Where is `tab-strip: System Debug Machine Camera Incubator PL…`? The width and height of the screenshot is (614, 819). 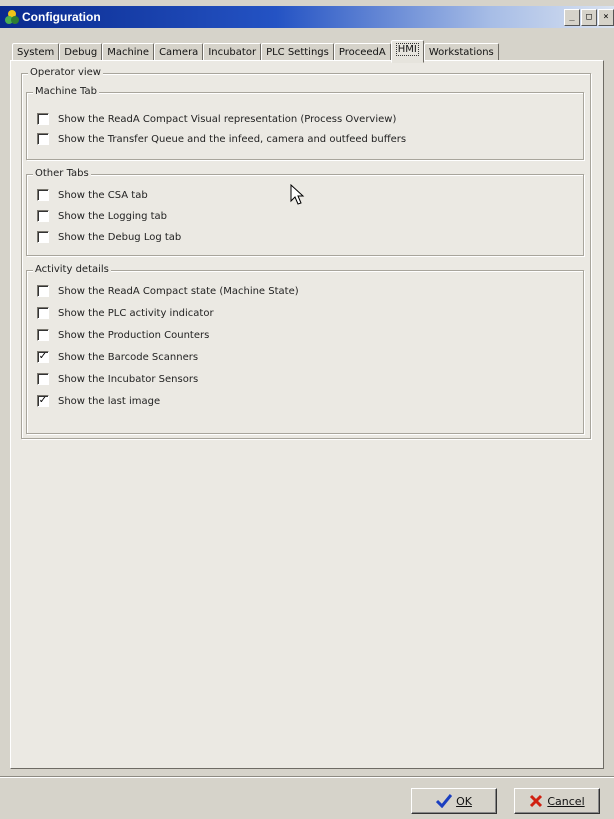 tab-strip: System Debug Machine Camera Incubator PL… is located at coordinates (255, 51).